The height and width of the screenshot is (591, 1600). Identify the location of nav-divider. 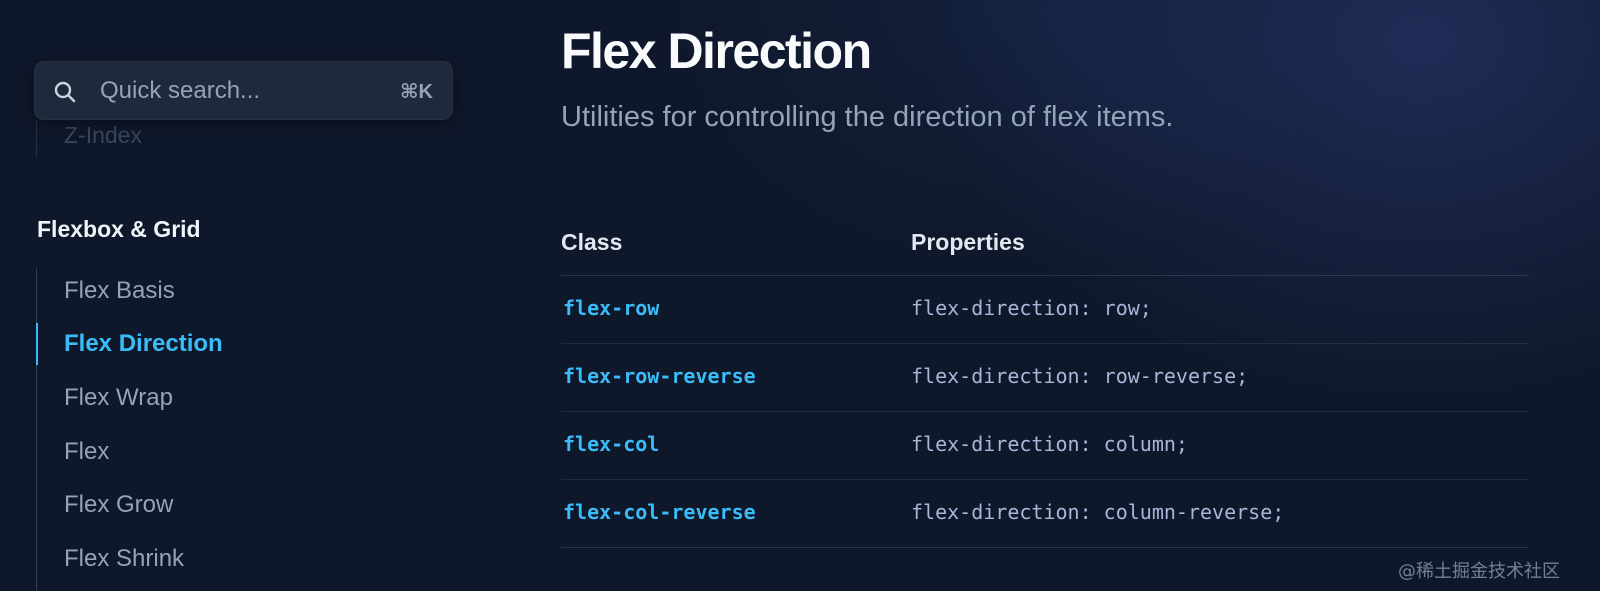
(36, 139).